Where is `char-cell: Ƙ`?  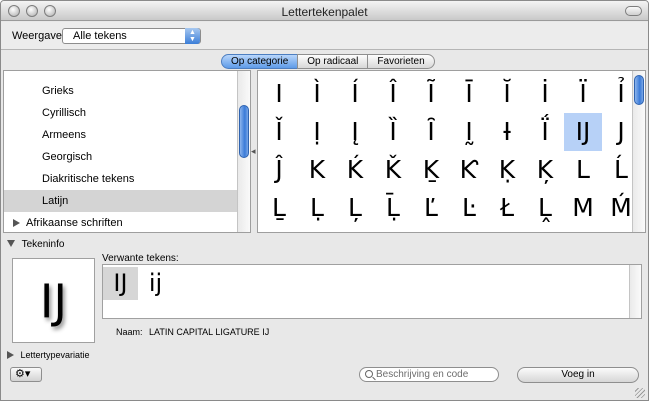 char-cell: Ƙ is located at coordinates (469, 170).